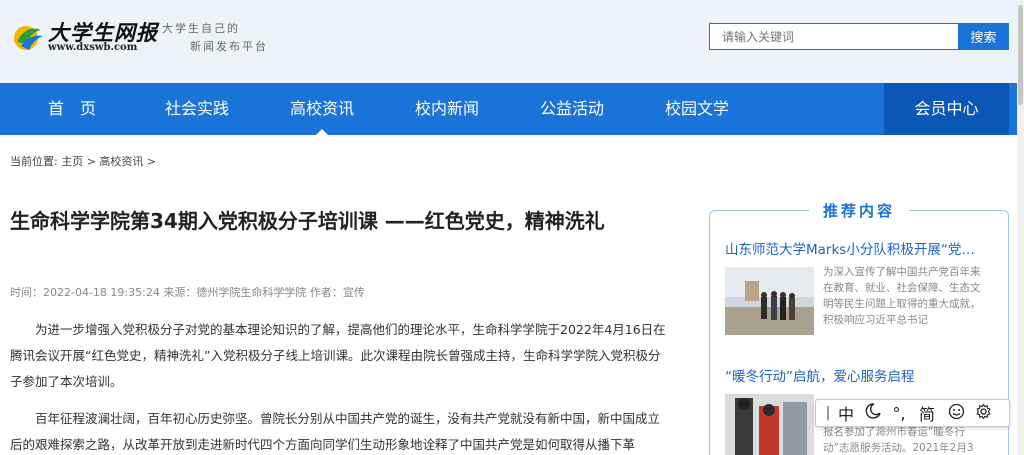  What do you see at coordinates (229, 46) in the screenshot?
I see `slogan-line-2: 新闻发布平台` at bounding box center [229, 46].